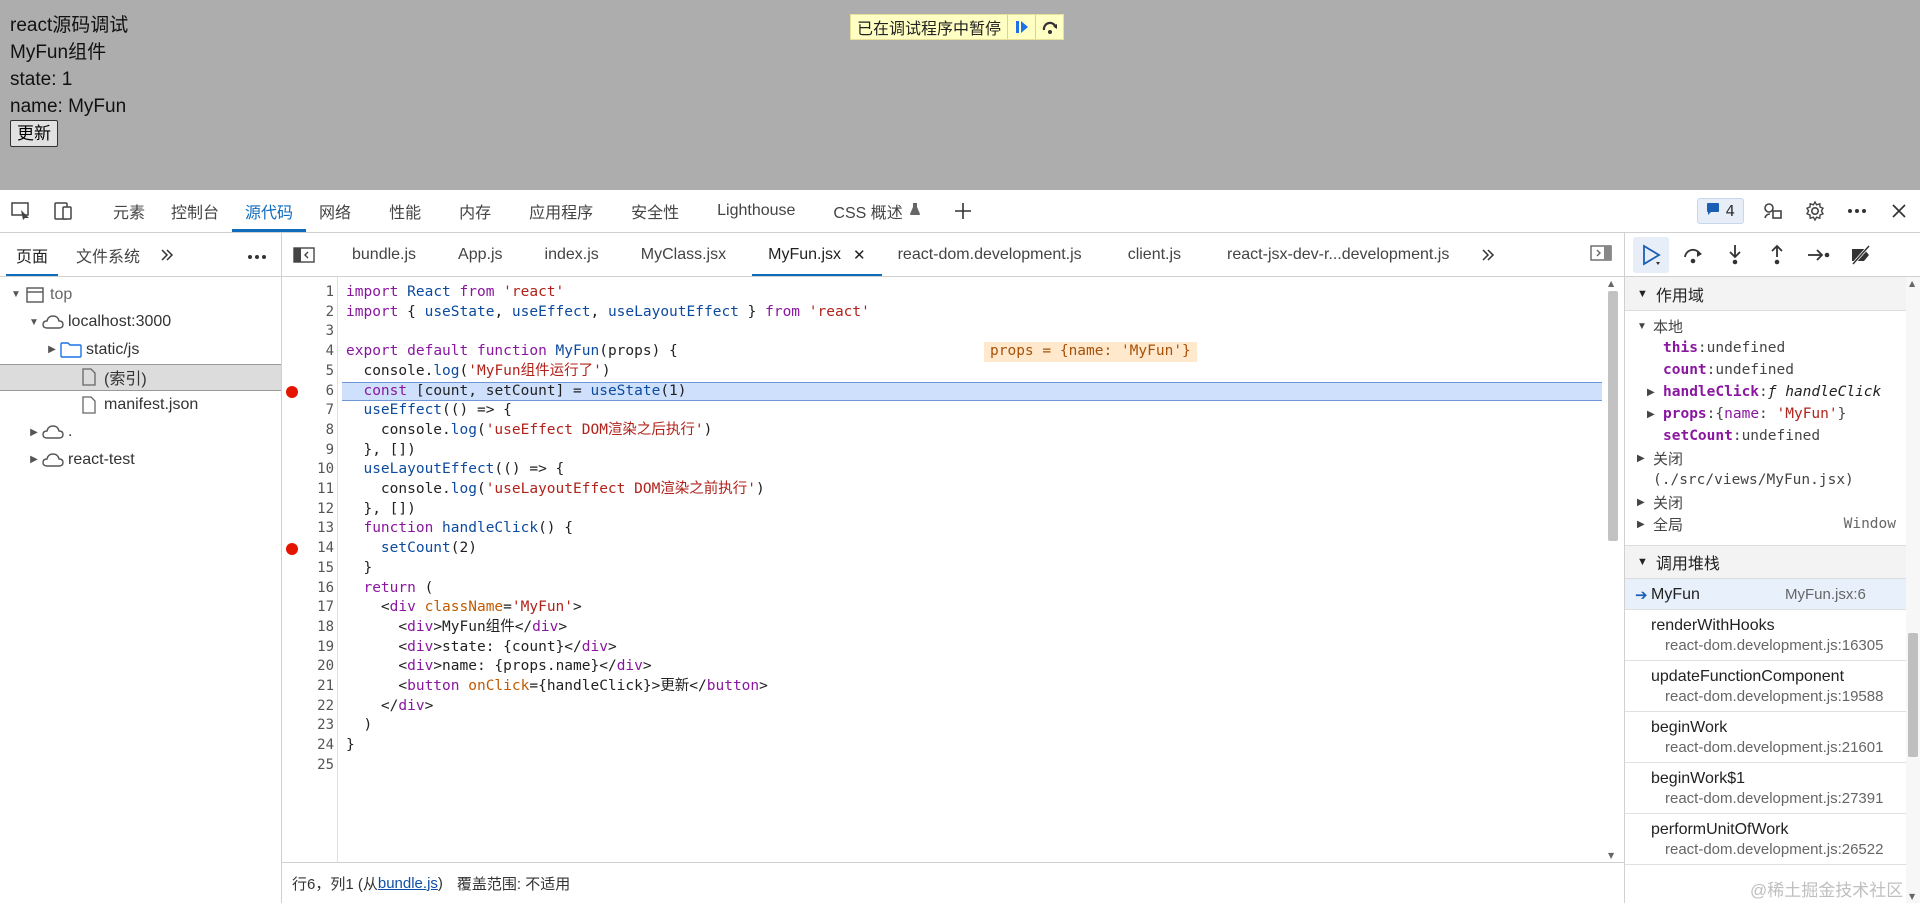  Describe the element at coordinates (942, 529) in the screenshot. I see `code-line: 13 function handleClick() {` at that location.